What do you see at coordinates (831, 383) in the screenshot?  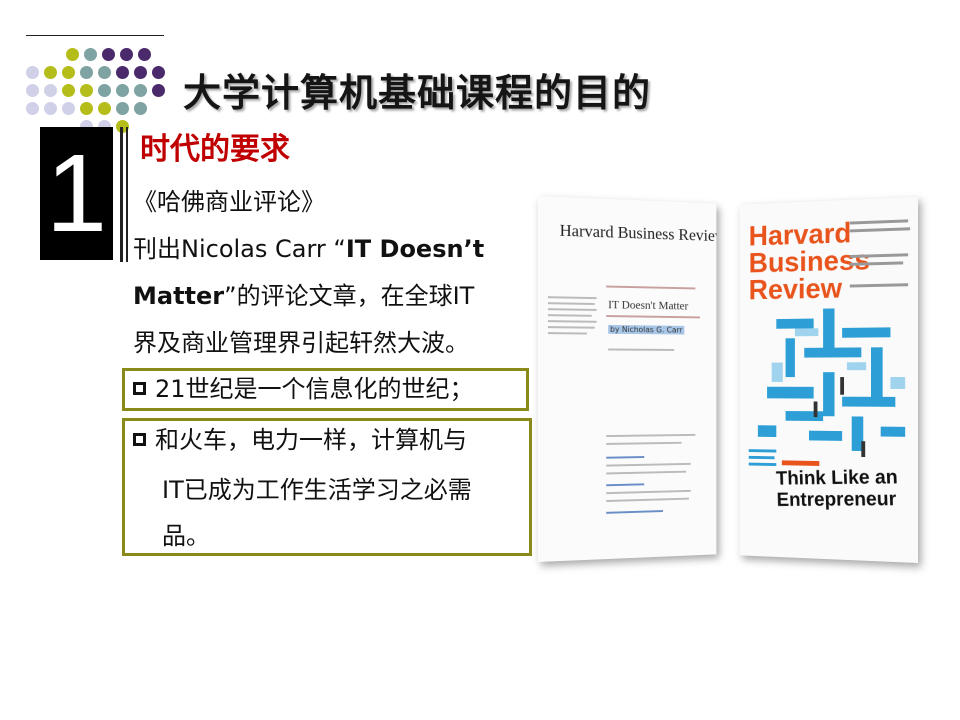 I see `maze-illustration` at bounding box center [831, 383].